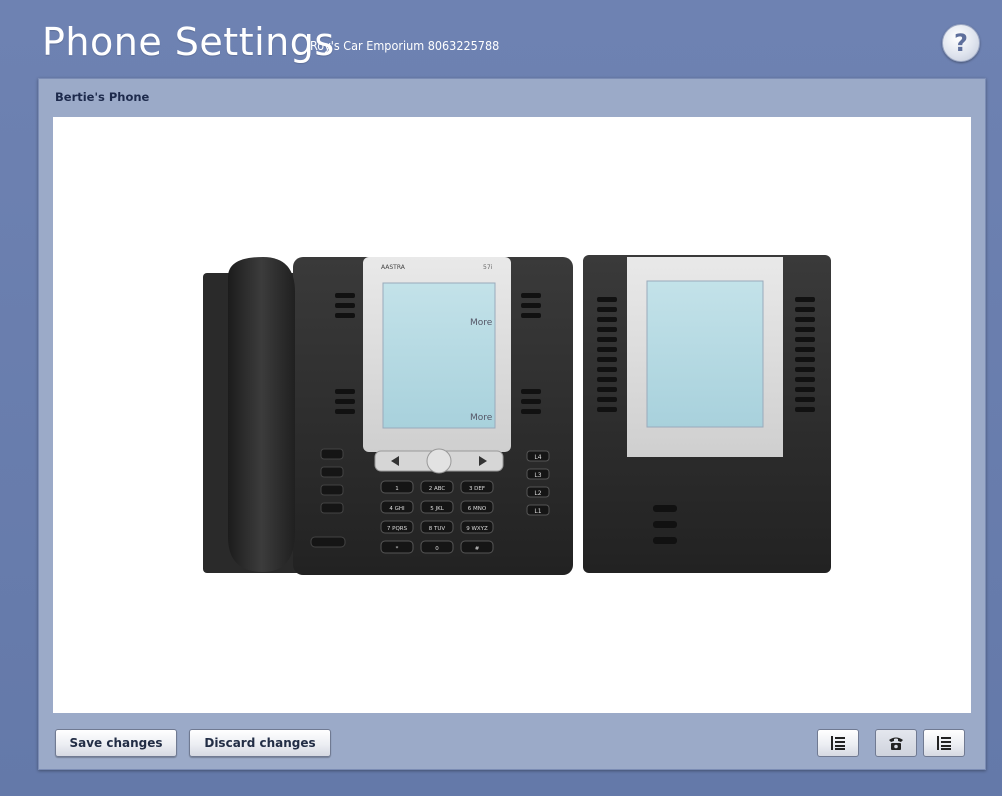 This screenshot has height=796, width=1002. I want to click on view-list-button, so click(838, 743).